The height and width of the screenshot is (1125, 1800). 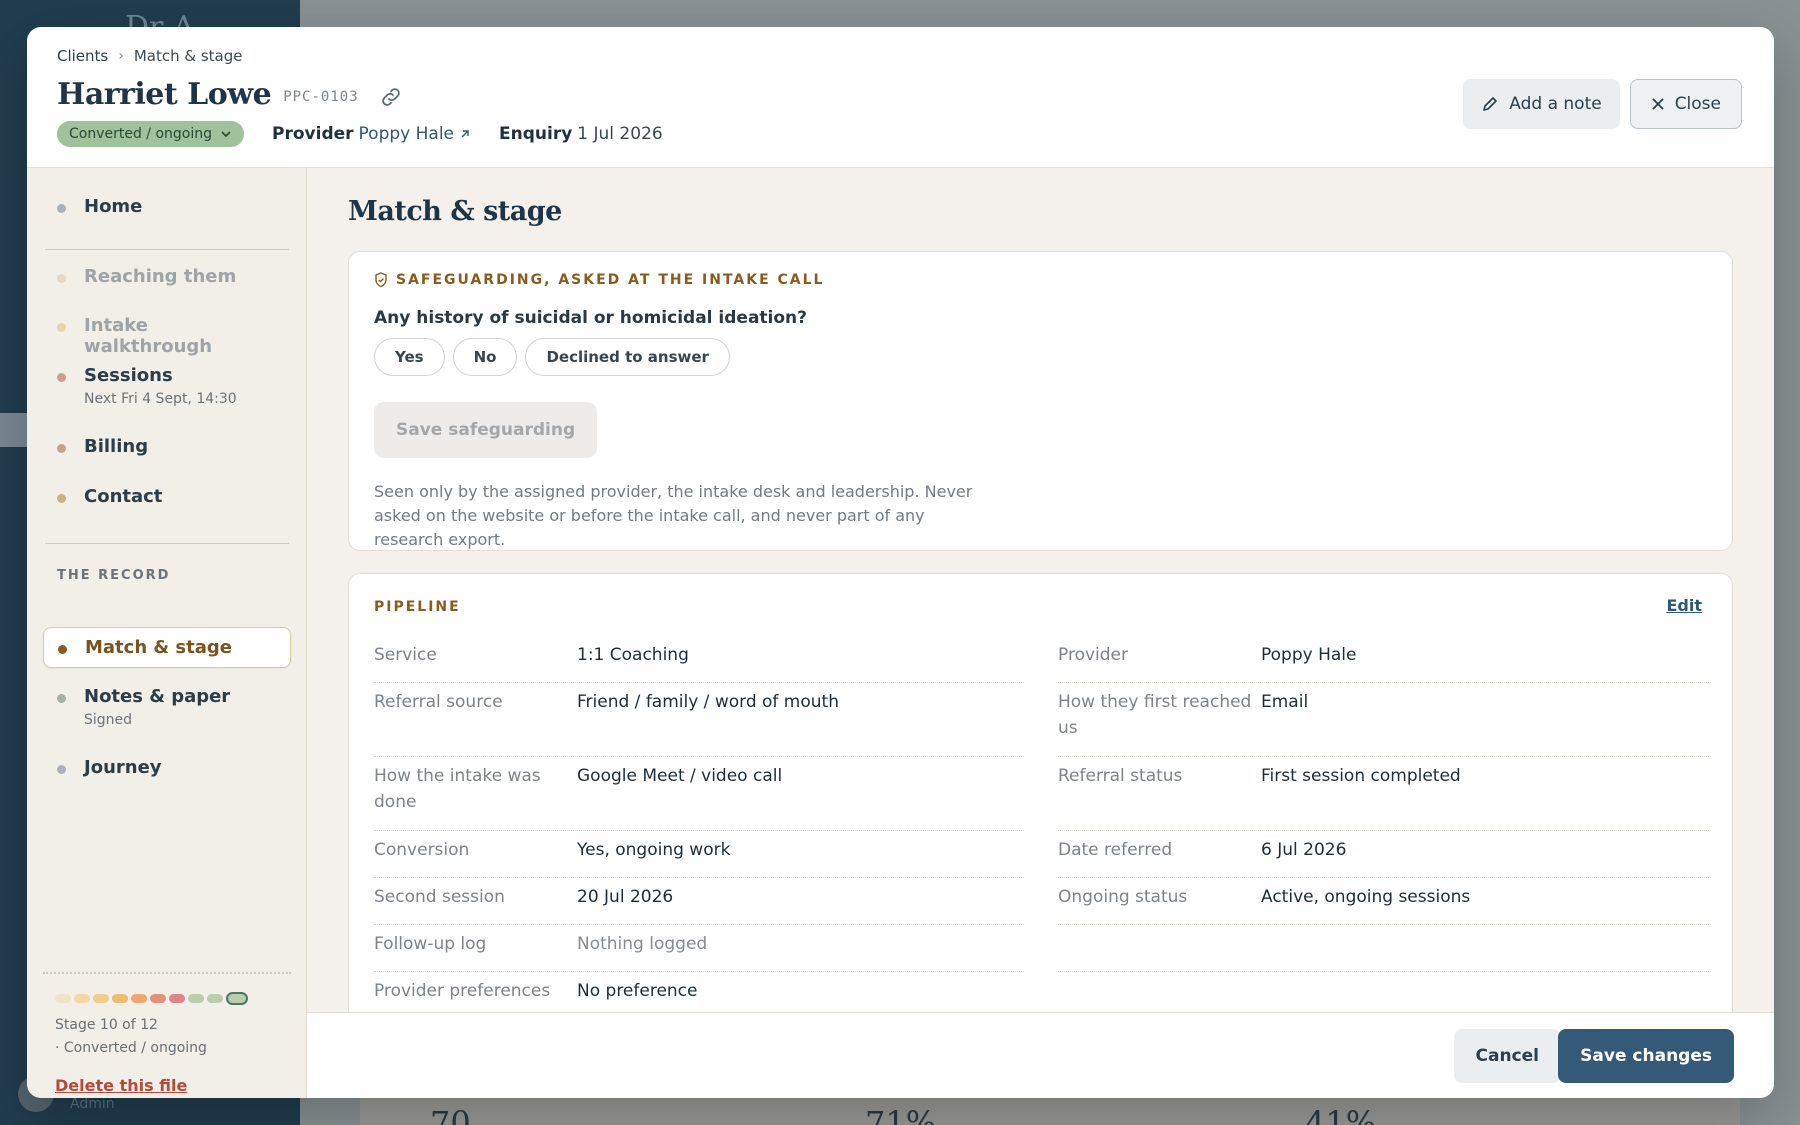 What do you see at coordinates (167, 767) in the screenshot?
I see `nav-item-journey: Journey` at bounding box center [167, 767].